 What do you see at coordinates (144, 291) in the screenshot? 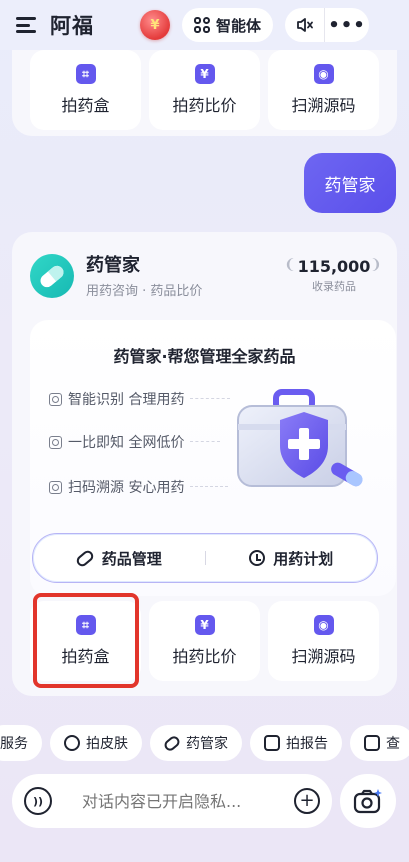
I see `agent-subtitle: 用药咨询 · 药品比价` at bounding box center [144, 291].